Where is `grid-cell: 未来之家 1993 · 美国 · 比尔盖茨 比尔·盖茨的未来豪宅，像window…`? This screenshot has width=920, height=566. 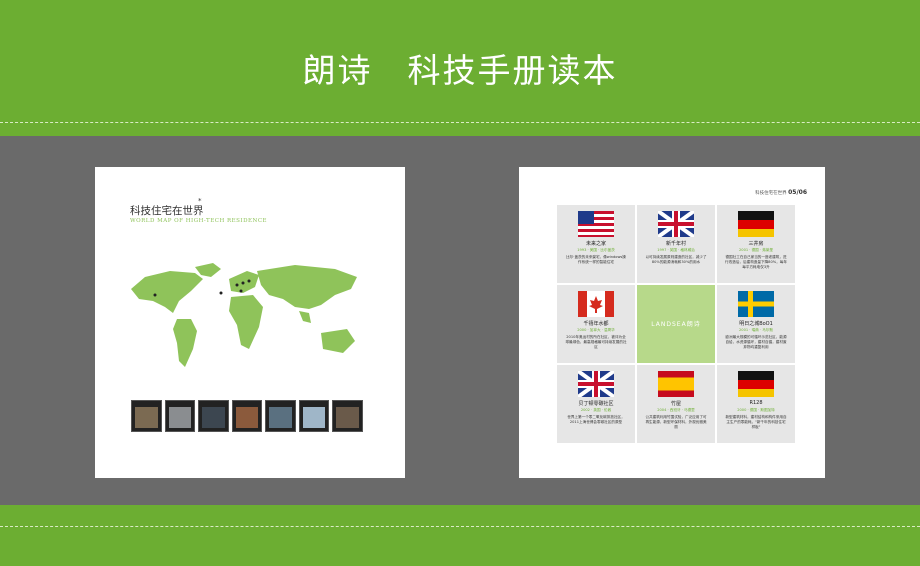
grid-cell: 未来之家 1993 · 美国 · 比尔盖茨 比尔·盖茨的未来豪宅，像window… is located at coordinates (596, 244).